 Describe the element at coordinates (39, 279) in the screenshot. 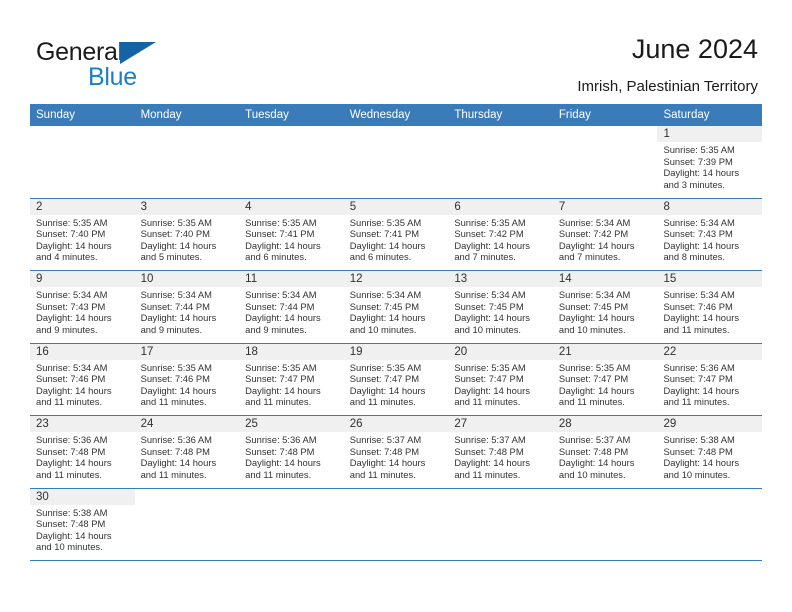

I see `day-number: 9` at that location.